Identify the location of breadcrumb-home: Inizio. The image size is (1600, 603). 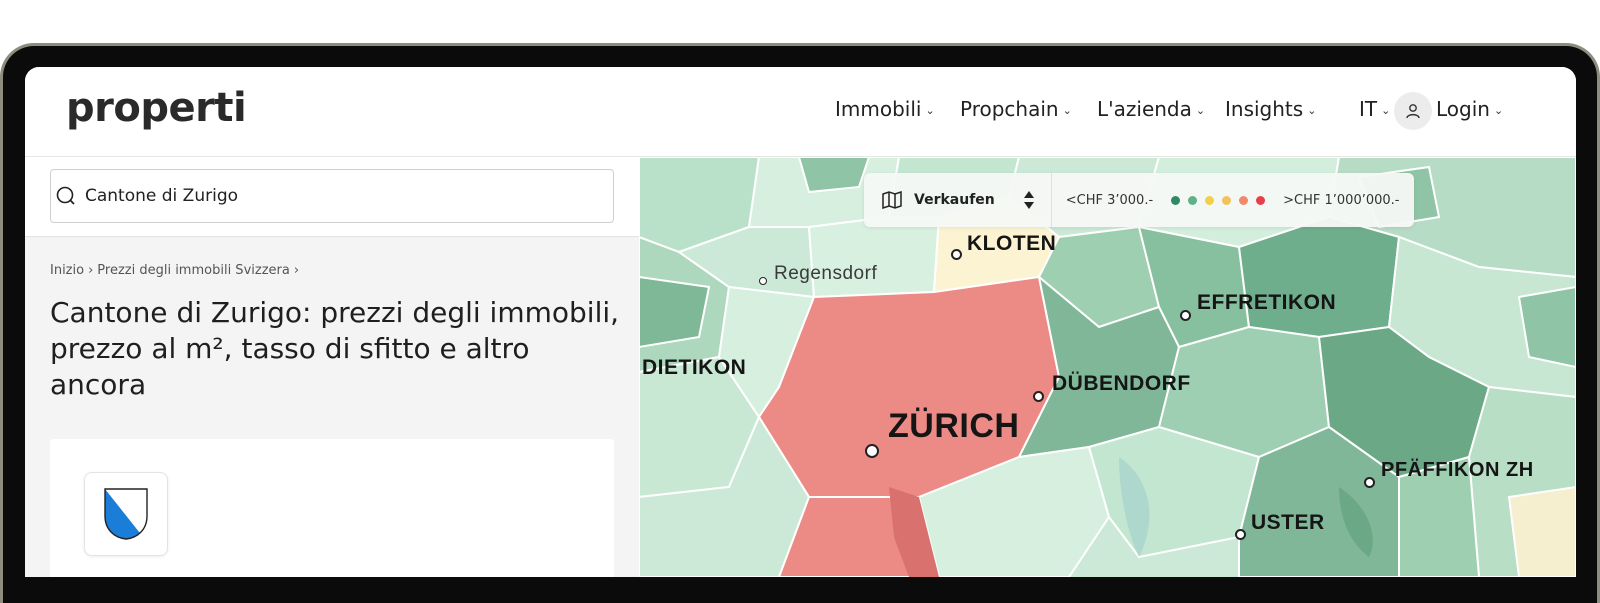
(67, 270).